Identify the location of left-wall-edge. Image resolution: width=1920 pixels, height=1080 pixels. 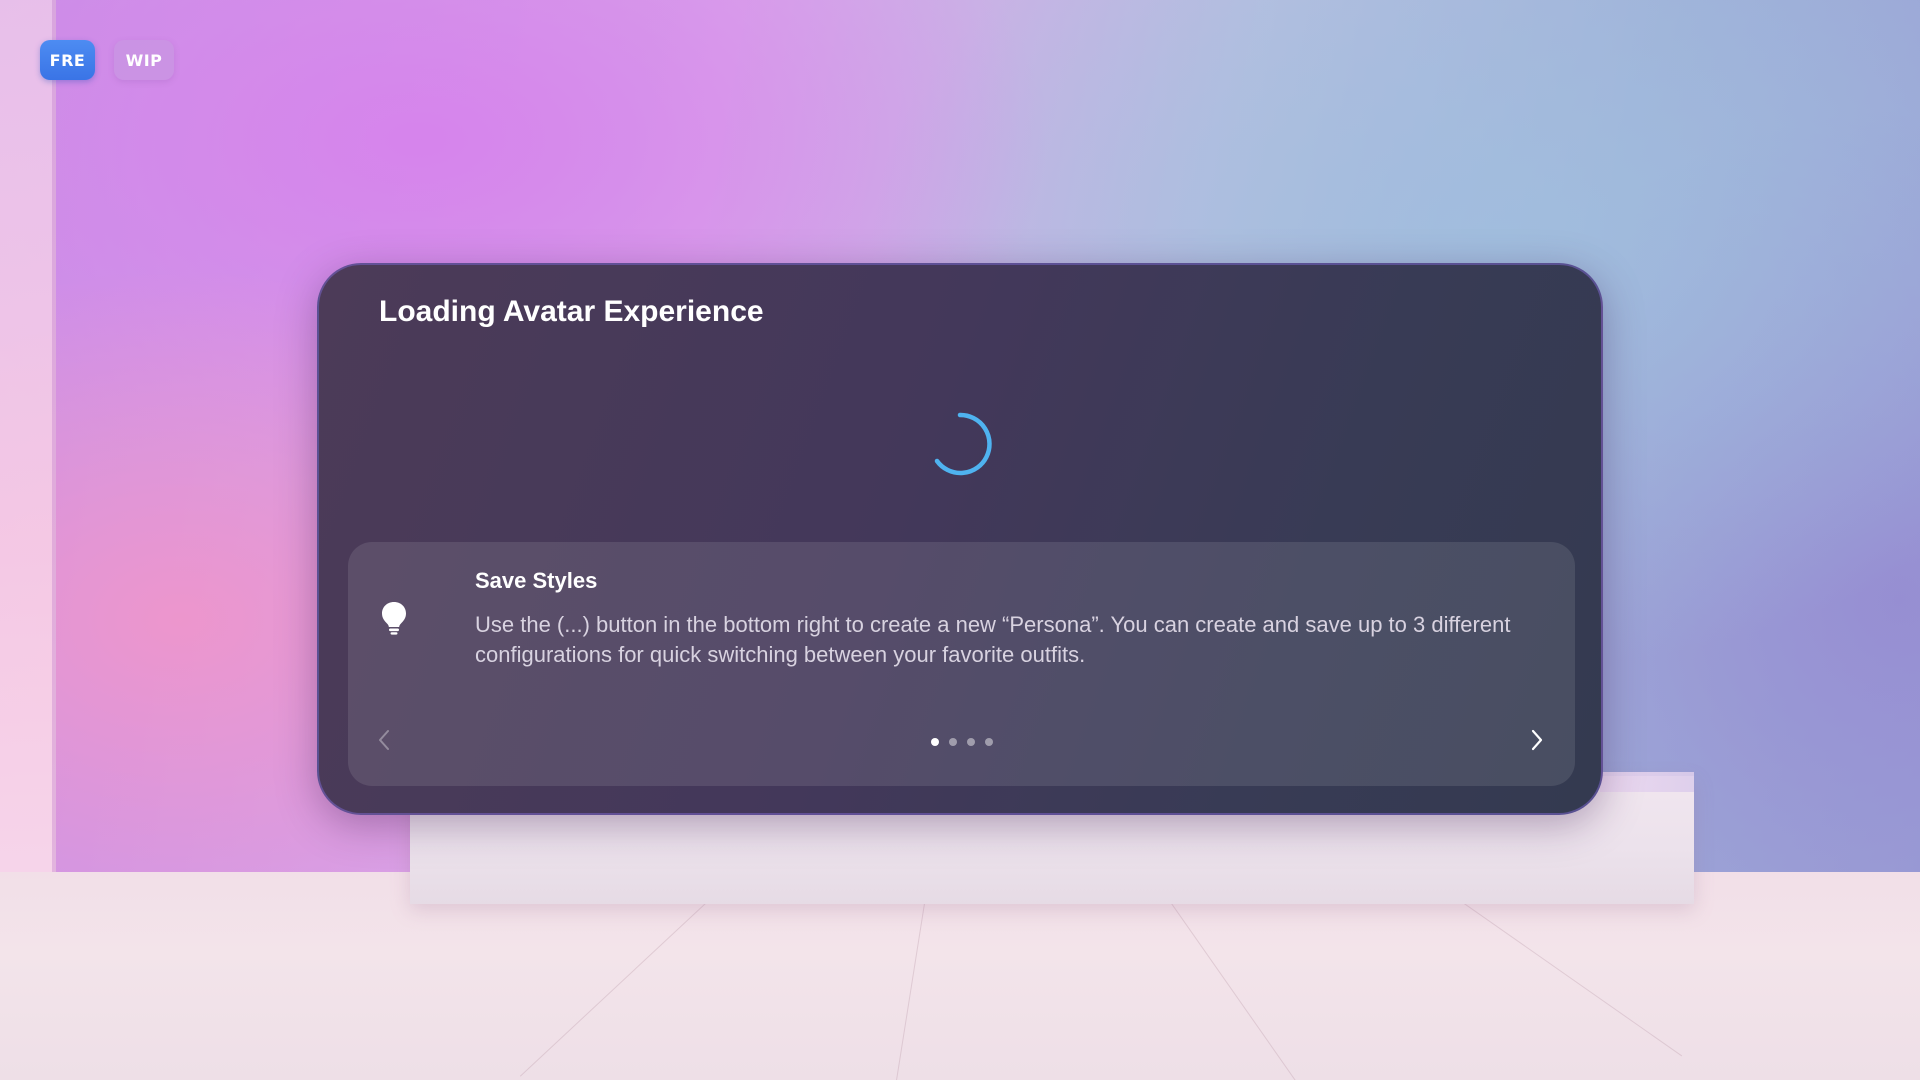
(54, 439).